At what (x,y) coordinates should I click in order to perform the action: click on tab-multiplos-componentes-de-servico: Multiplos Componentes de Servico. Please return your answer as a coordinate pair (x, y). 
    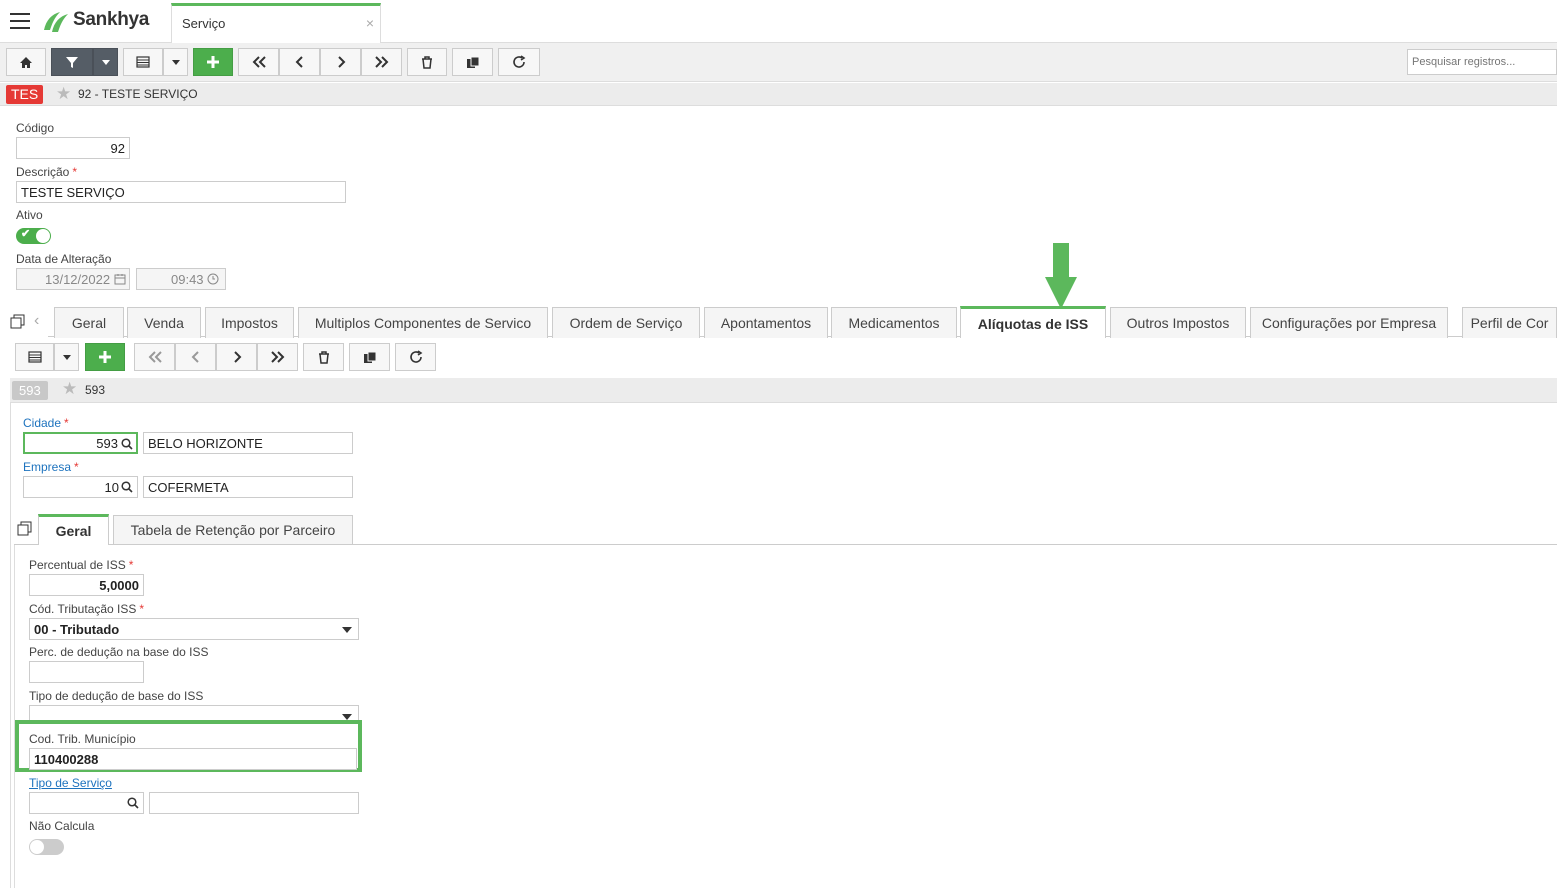
    Looking at the image, I should click on (423, 322).